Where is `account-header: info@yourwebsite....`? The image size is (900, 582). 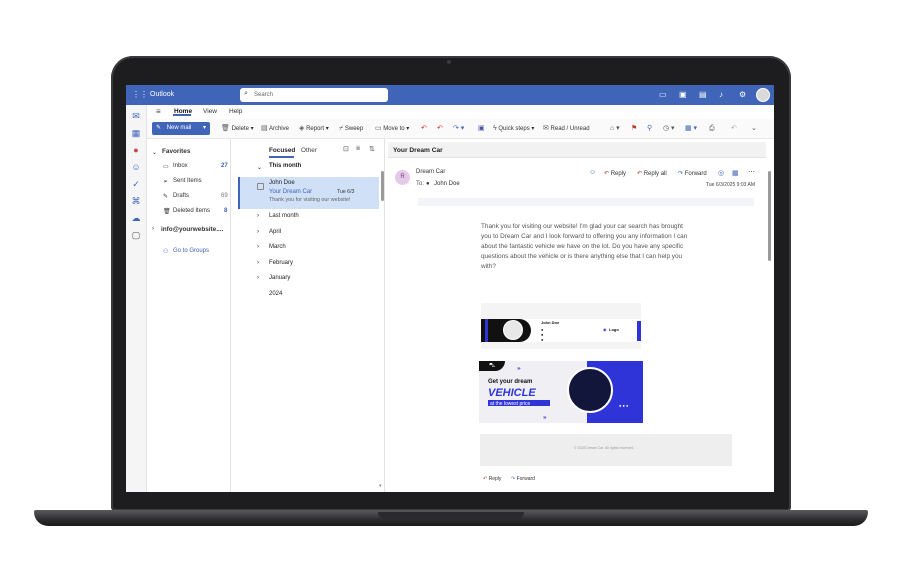
account-header: info@yourwebsite.... is located at coordinates (192, 229).